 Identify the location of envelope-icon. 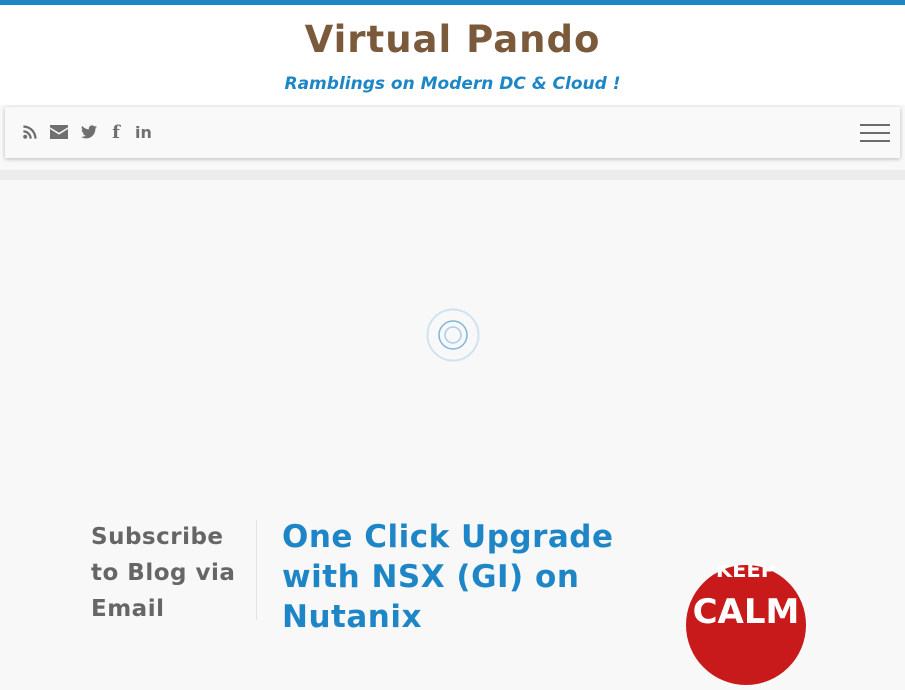
(59, 132).